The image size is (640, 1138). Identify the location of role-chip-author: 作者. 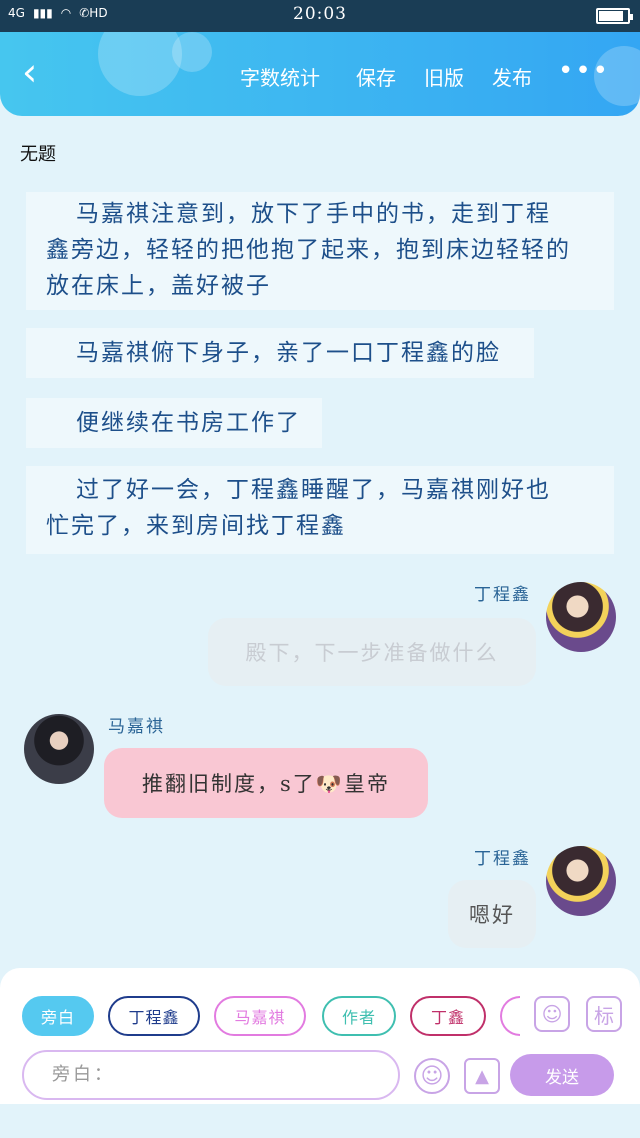
(359, 1016).